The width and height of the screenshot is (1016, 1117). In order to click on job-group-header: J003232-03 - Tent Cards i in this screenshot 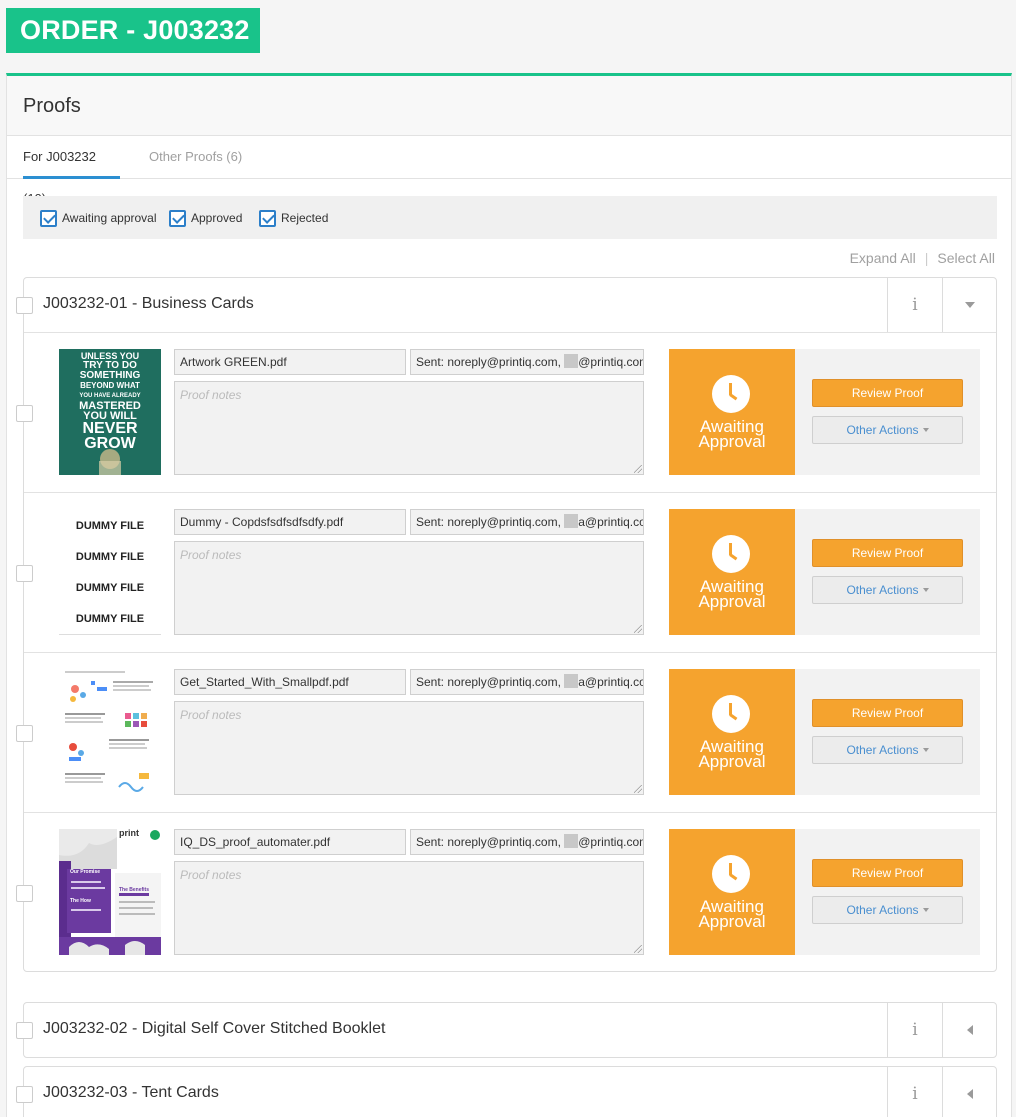, I will do `click(506, 1092)`.